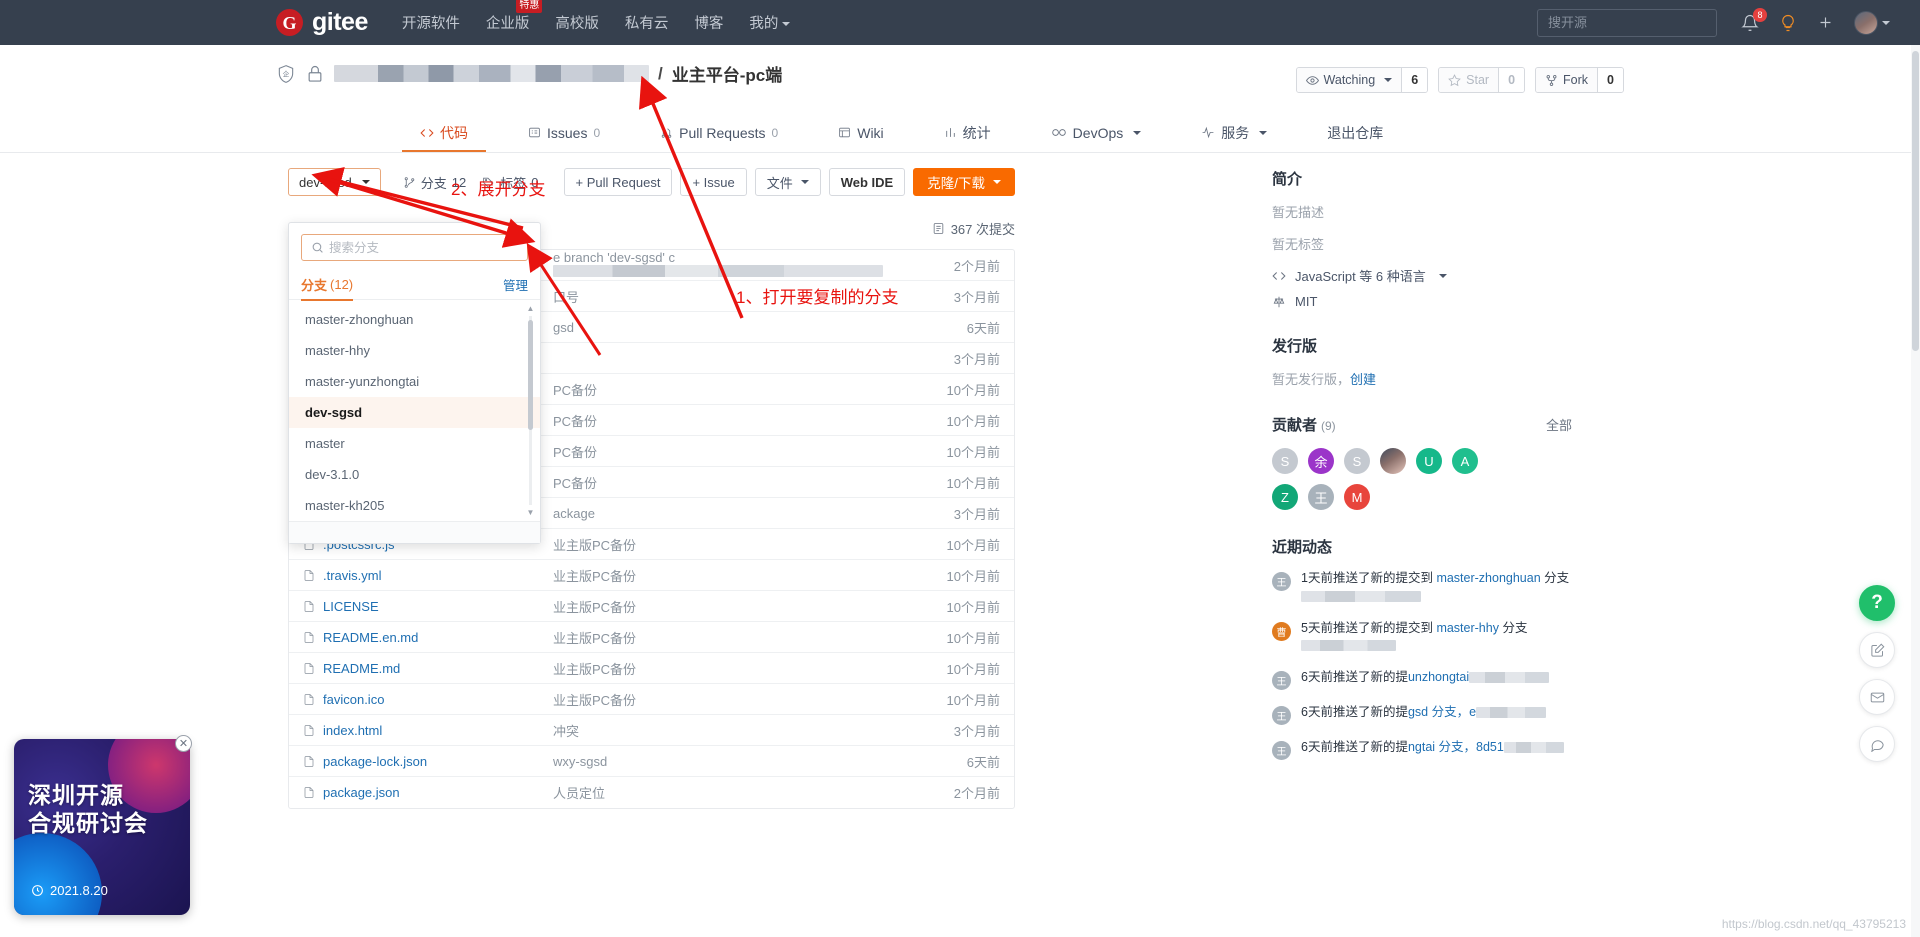 Image resolution: width=1920 pixels, height=937 pixels. Describe the element at coordinates (1488, 578) in the screenshot. I see `activity-branch: master-zhonghuan` at that location.